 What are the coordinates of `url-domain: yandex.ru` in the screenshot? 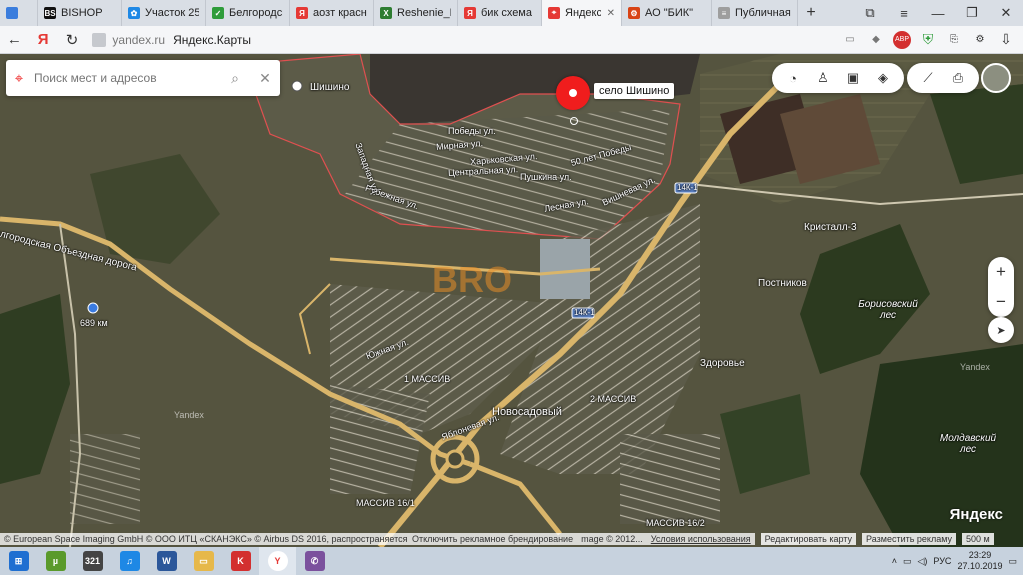 It's located at (139, 39).